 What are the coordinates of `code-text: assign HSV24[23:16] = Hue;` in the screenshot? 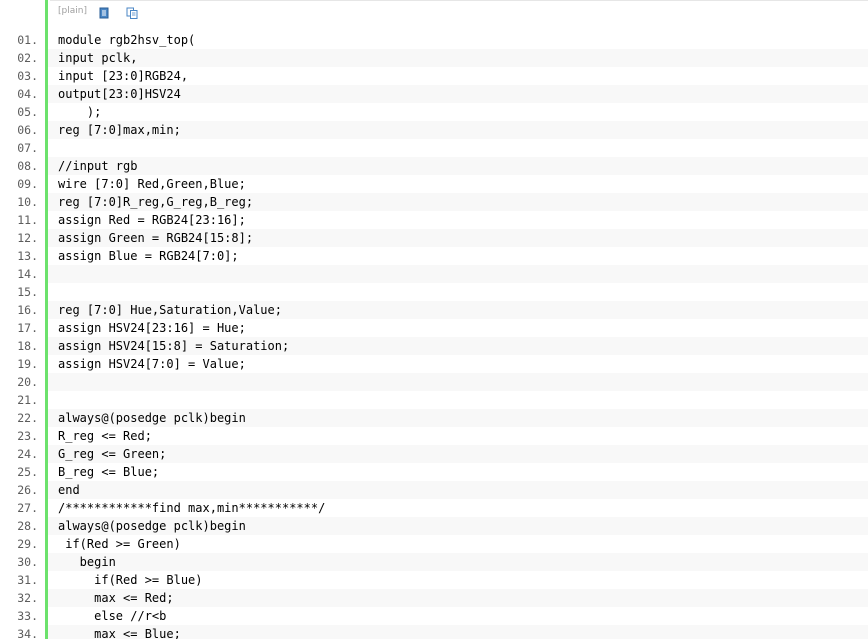 It's located at (152, 328).